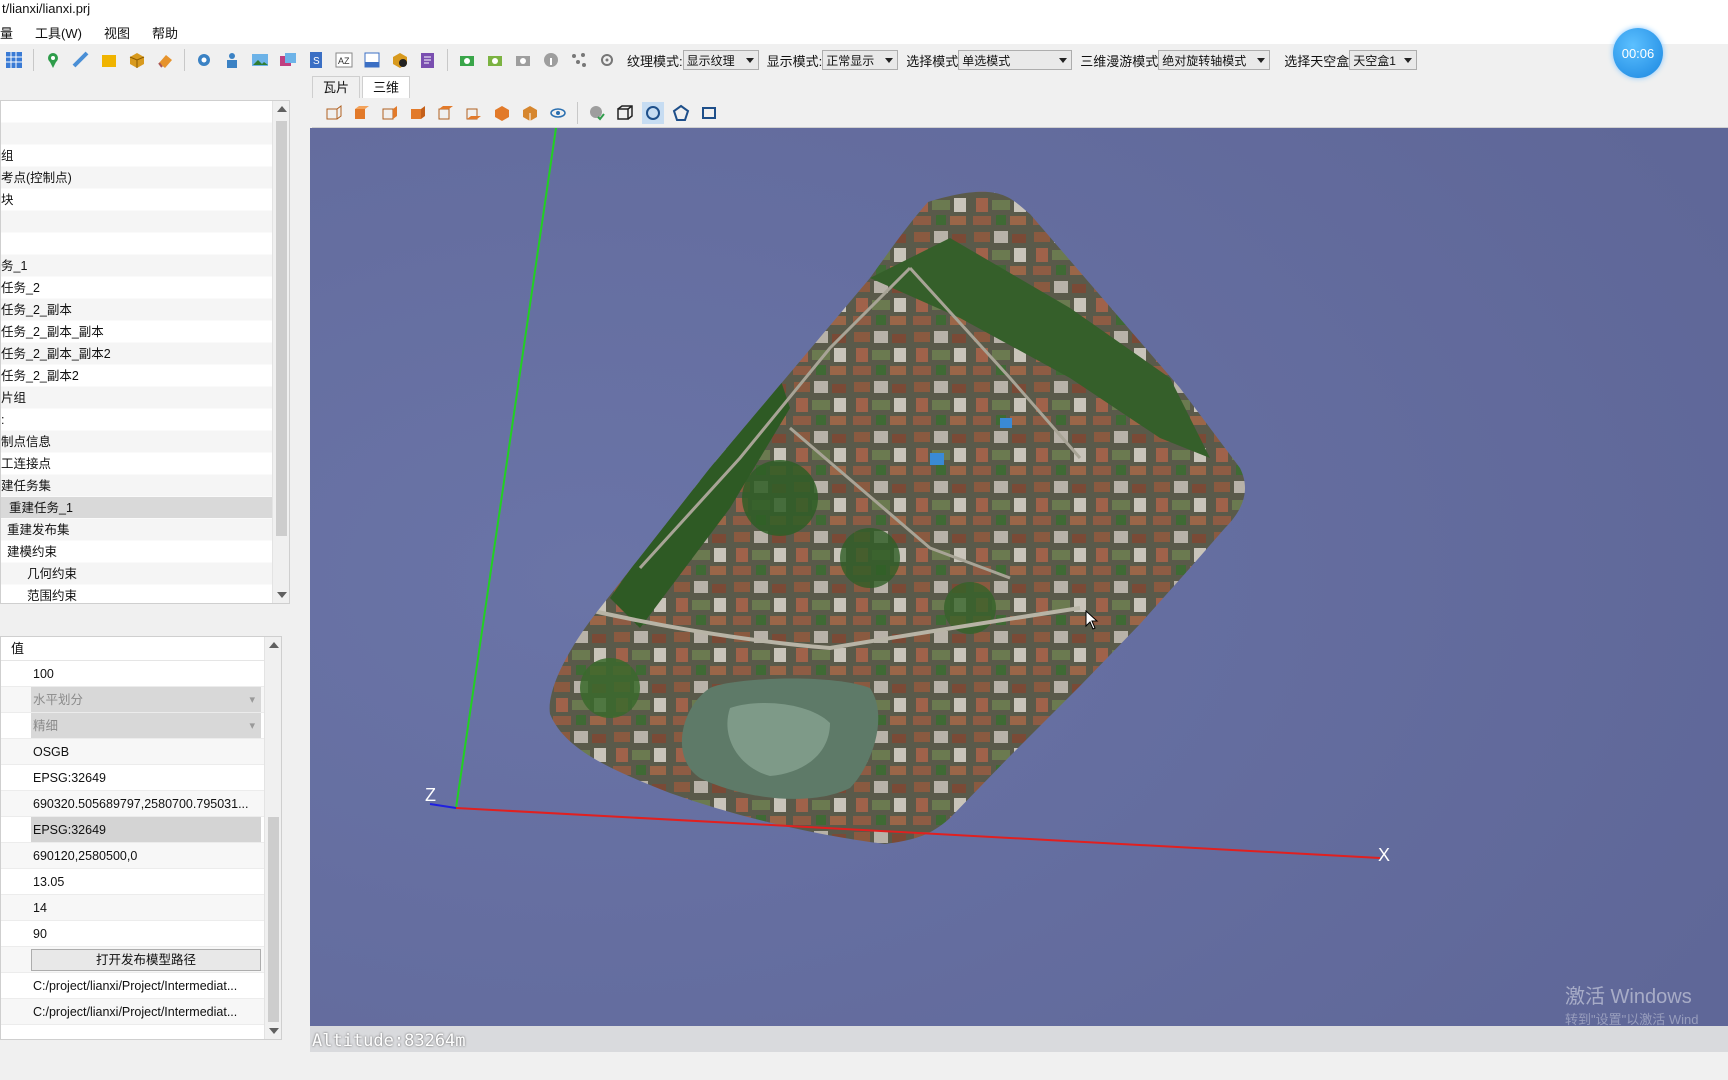 The height and width of the screenshot is (1080, 1728). Describe the element at coordinates (418, 113) in the screenshot. I see `view-right-icon` at that location.